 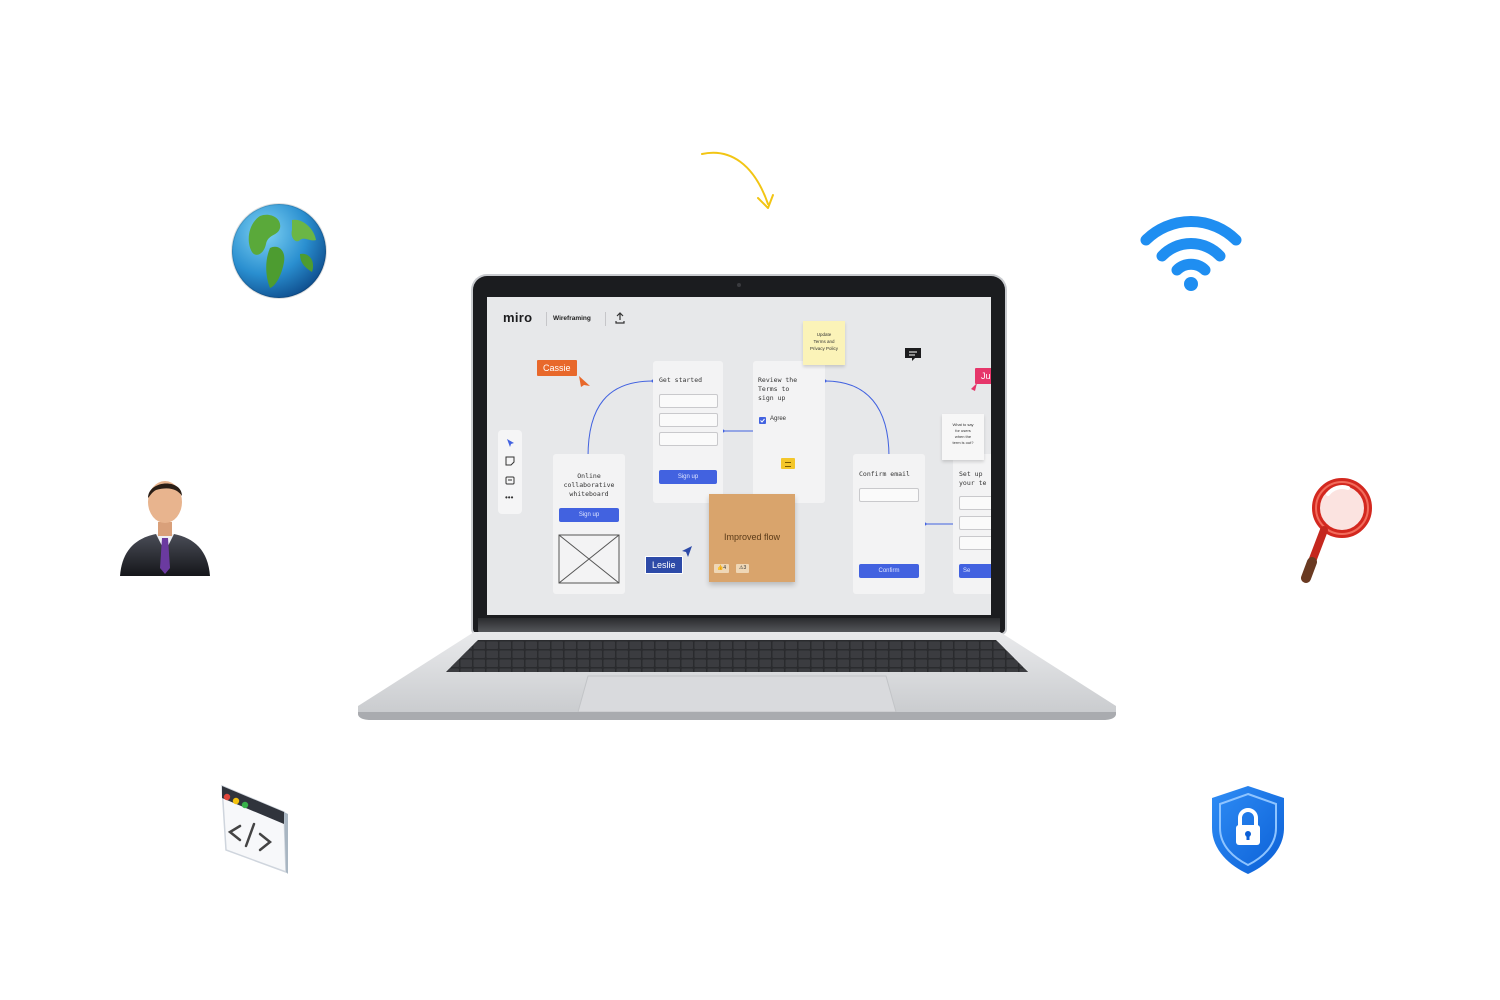 I want to click on sticky-note-improved-text: Improved flow, so click(x=752, y=537).